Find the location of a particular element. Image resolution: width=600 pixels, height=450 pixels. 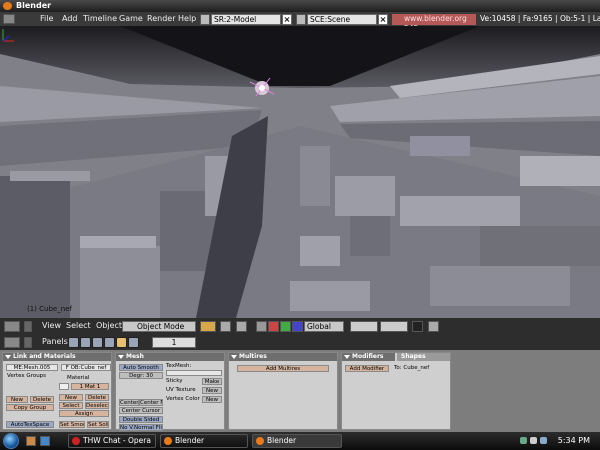

menu-select: Select is located at coordinates (78, 326).